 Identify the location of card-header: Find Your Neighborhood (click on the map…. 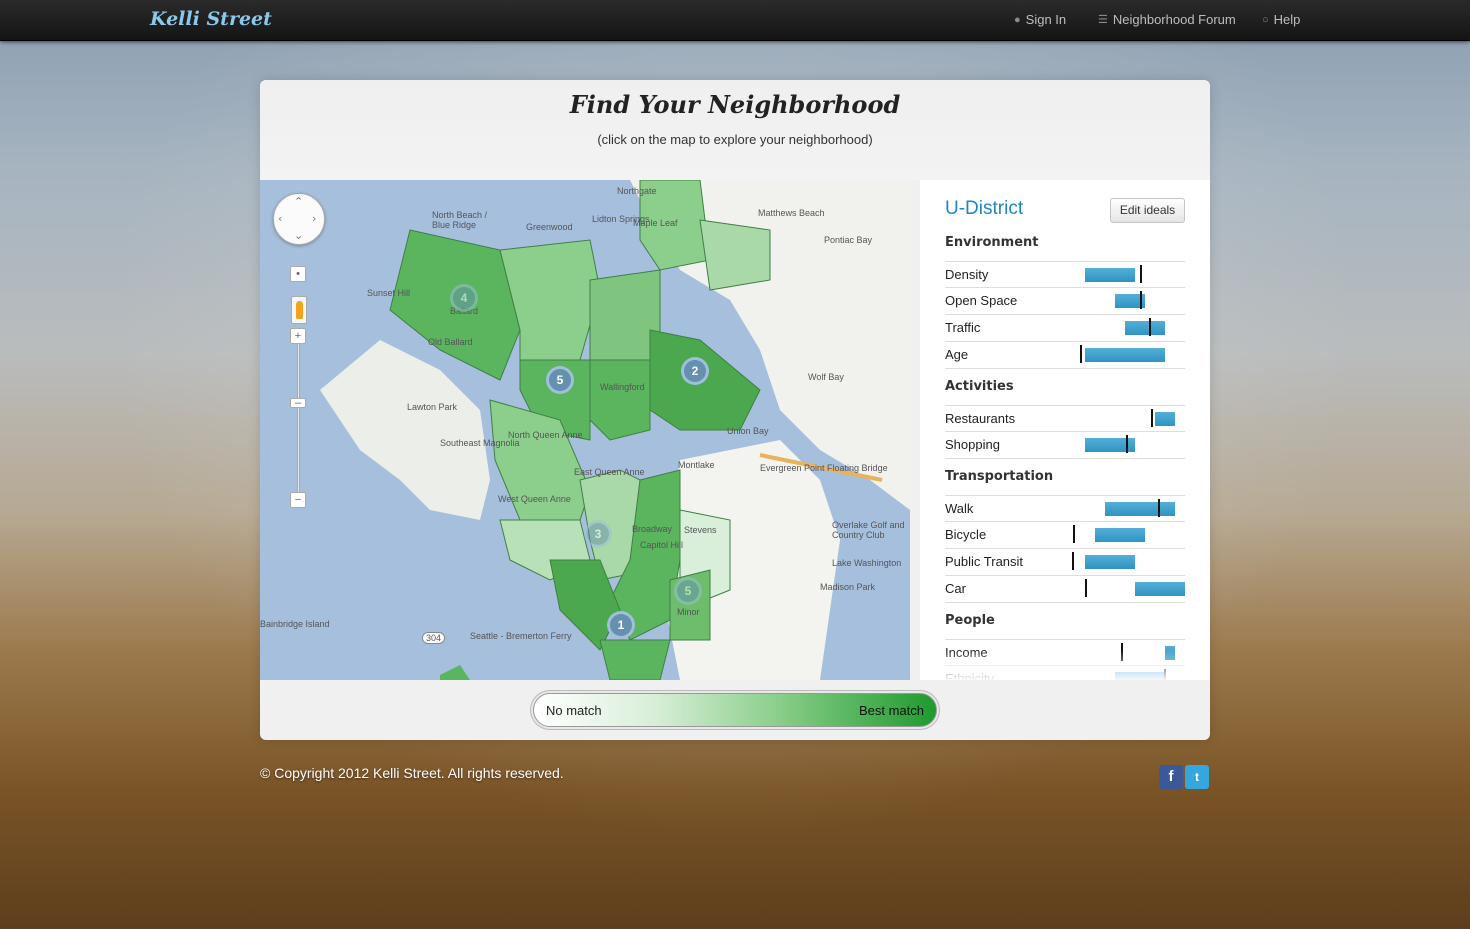
(735, 130).